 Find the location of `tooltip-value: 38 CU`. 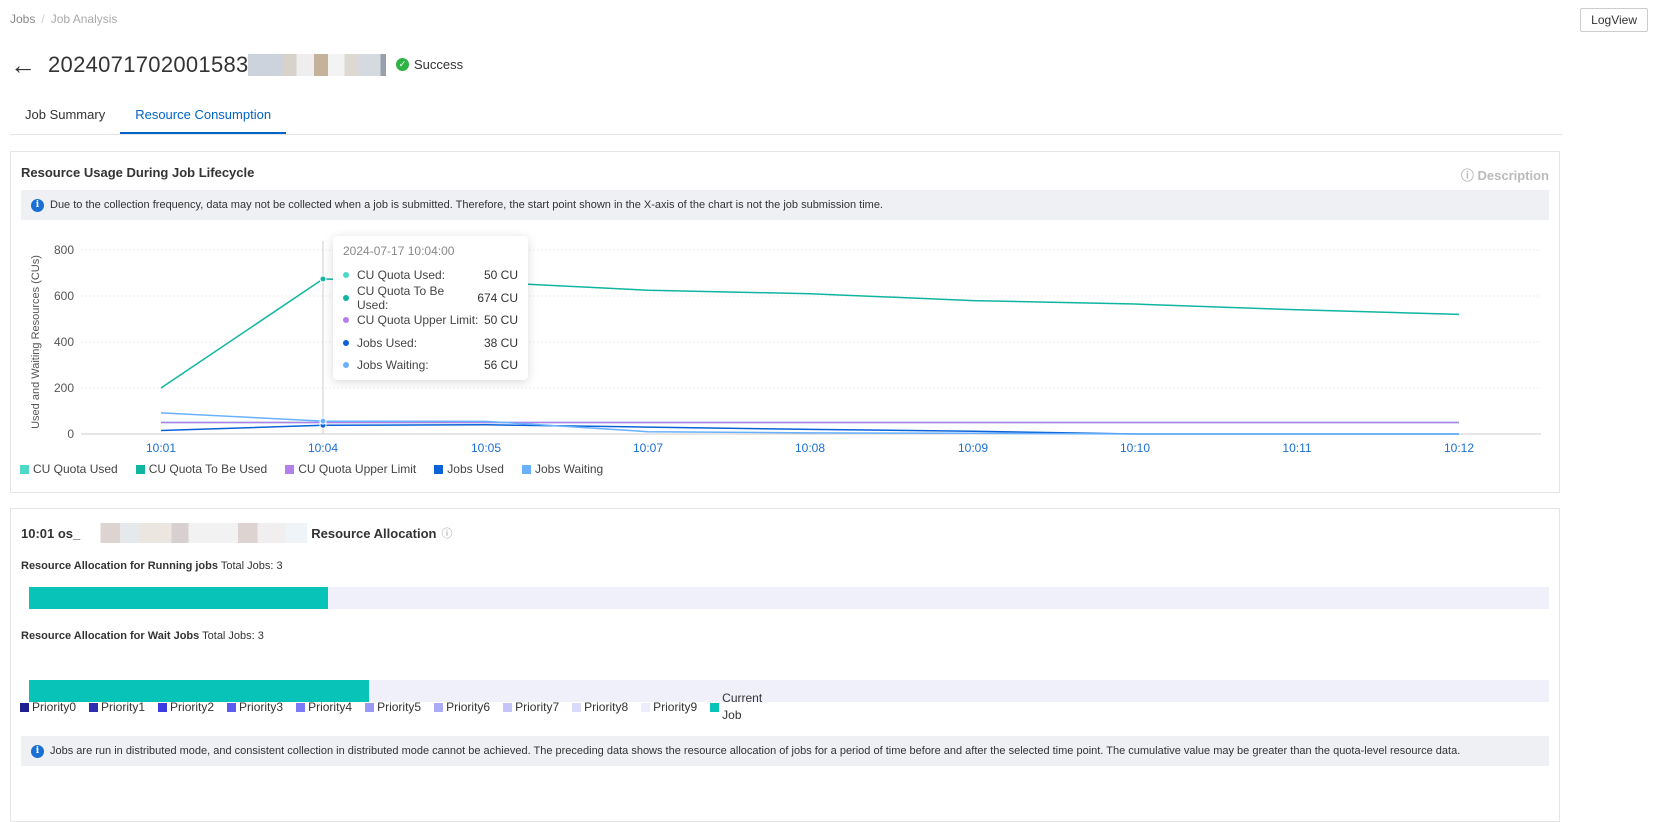

tooltip-value: 38 CU is located at coordinates (500, 342).